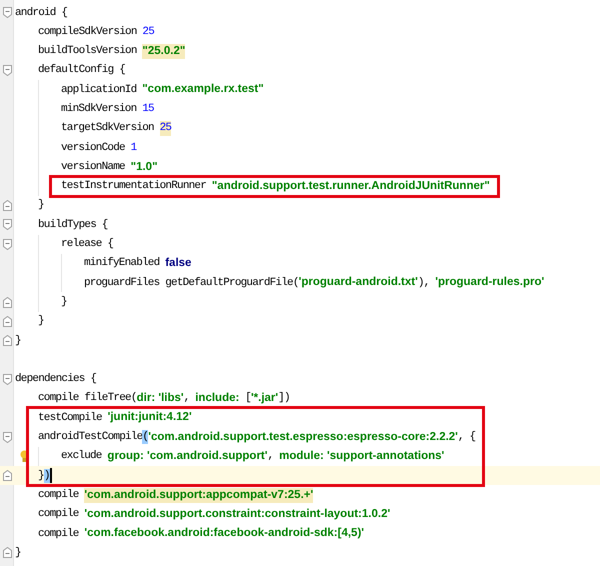 The width and height of the screenshot is (600, 566). What do you see at coordinates (87, 398) in the screenshot?
I see `code-text: compile fileTree(` at bounding box center [87, 398].